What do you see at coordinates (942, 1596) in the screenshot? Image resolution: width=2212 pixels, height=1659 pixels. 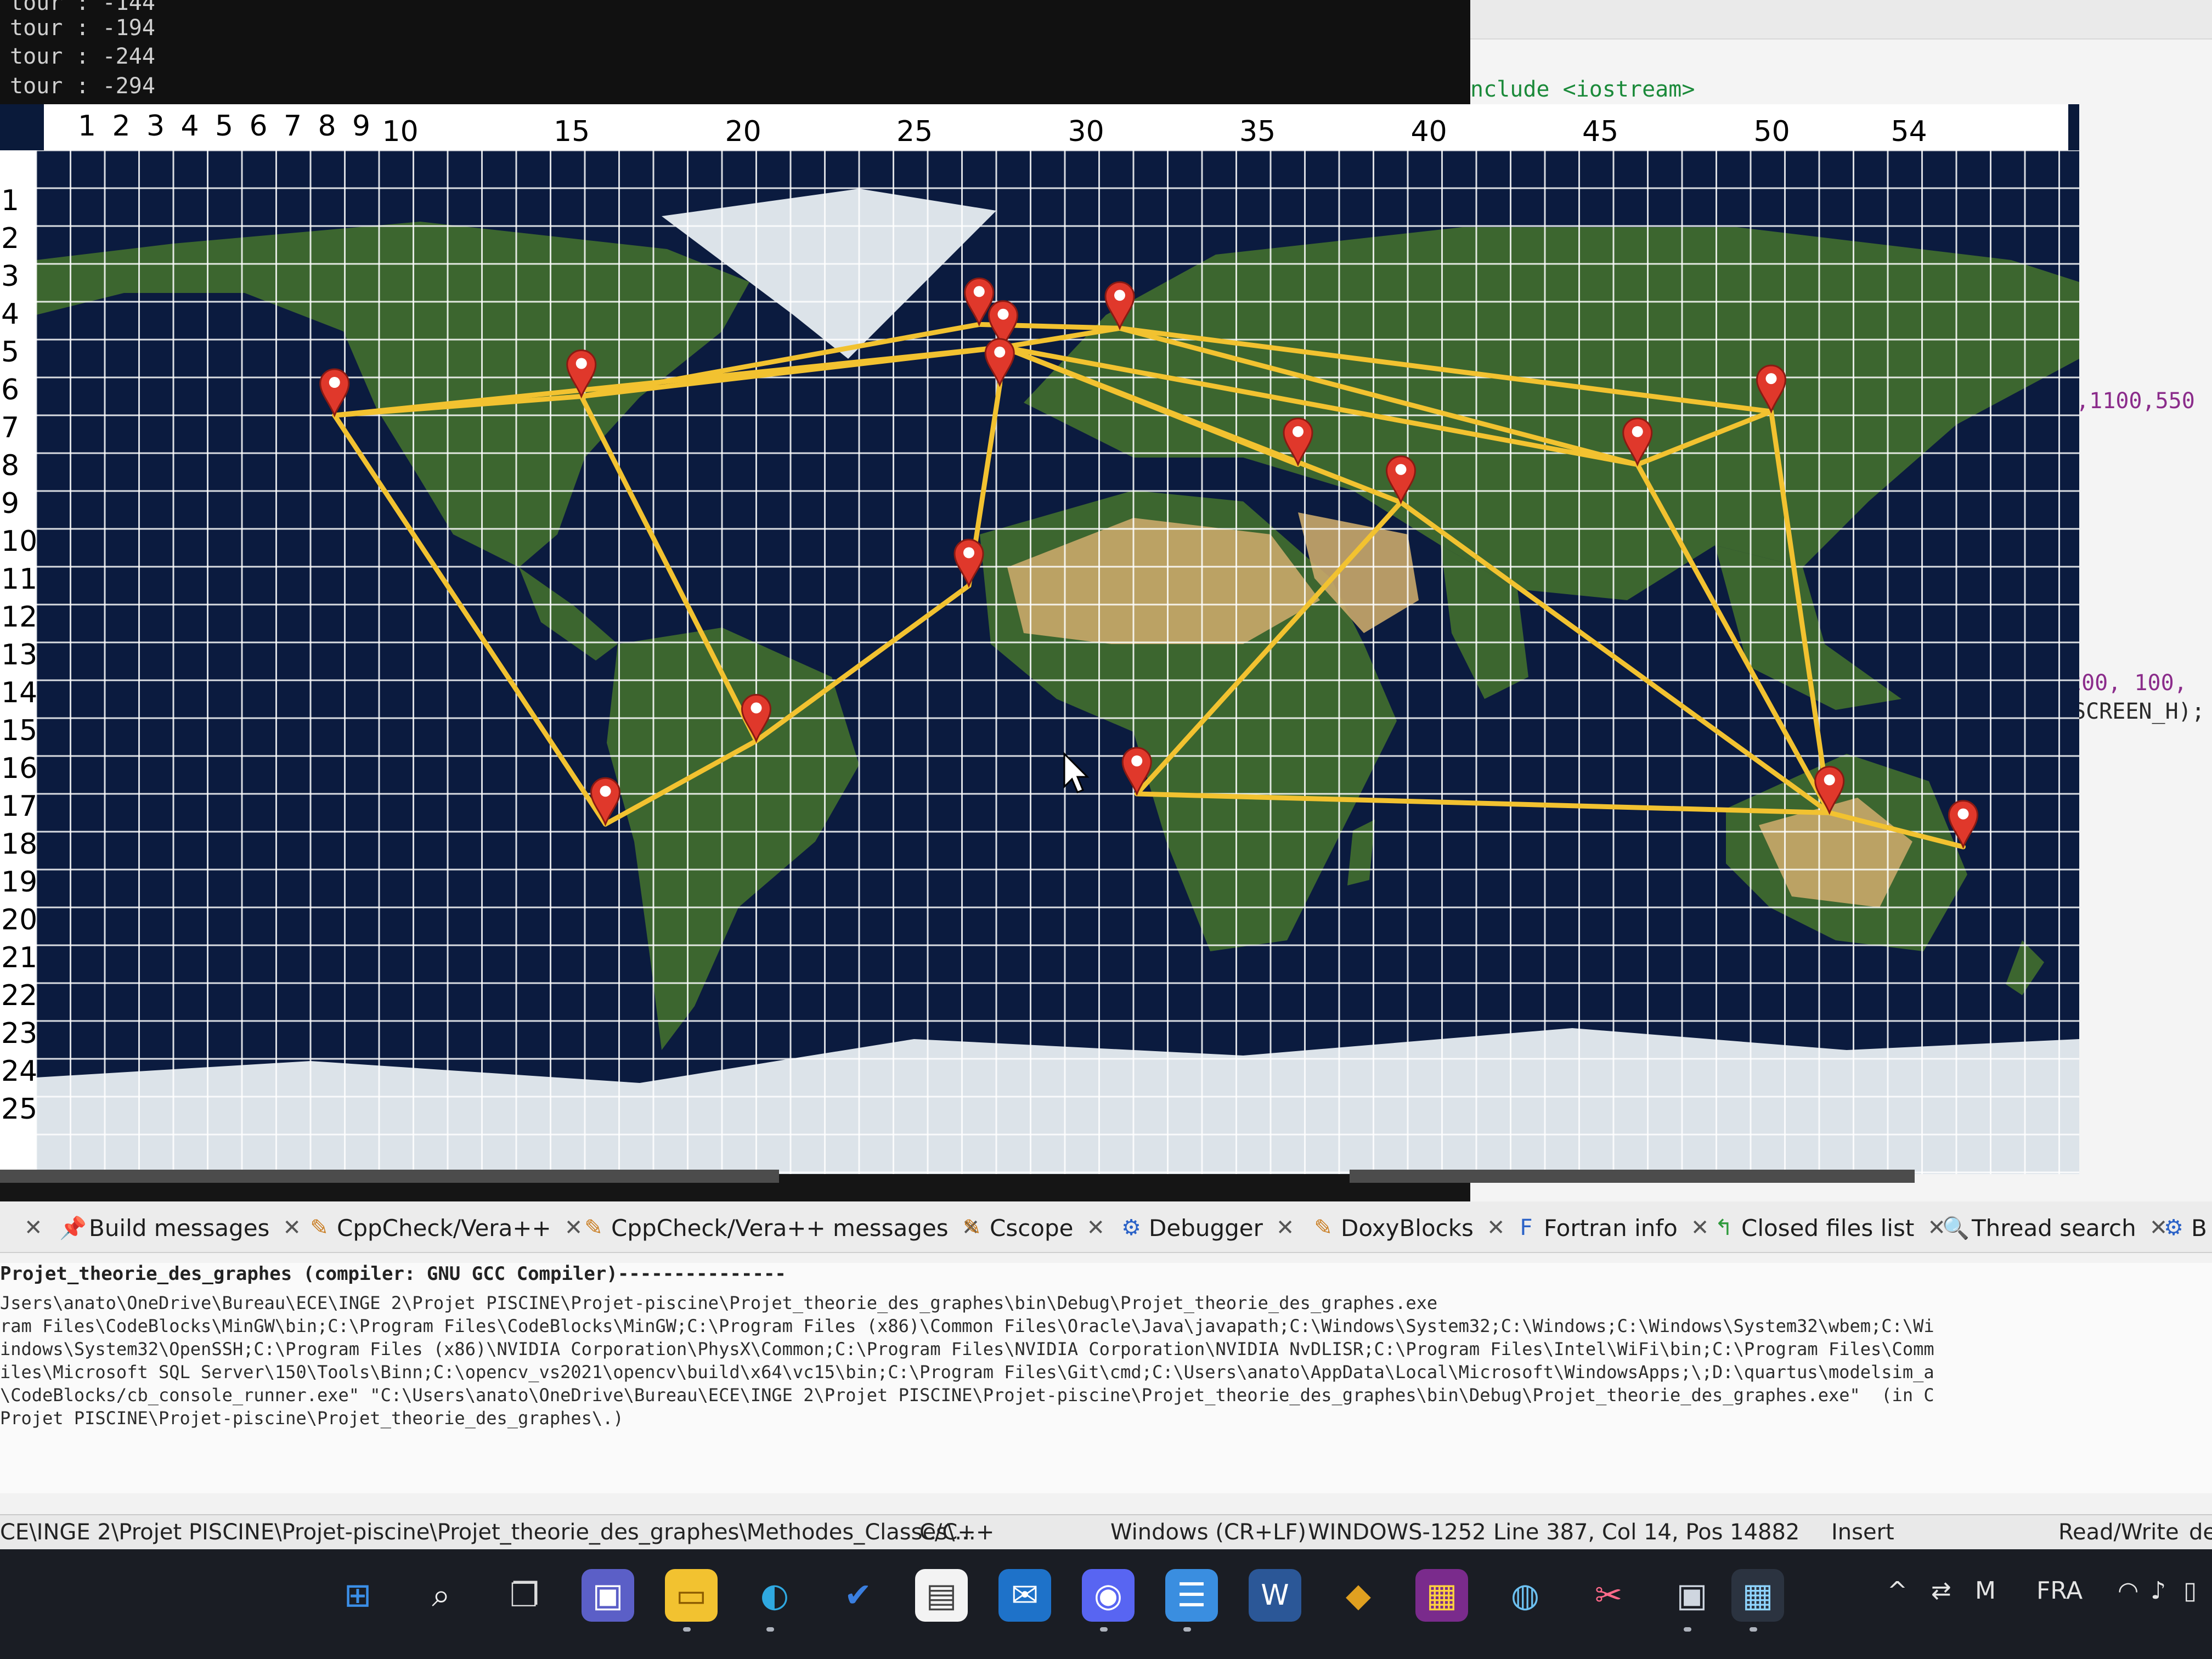 I see `store-icon: ▤` at bounding box center [942, 1596].